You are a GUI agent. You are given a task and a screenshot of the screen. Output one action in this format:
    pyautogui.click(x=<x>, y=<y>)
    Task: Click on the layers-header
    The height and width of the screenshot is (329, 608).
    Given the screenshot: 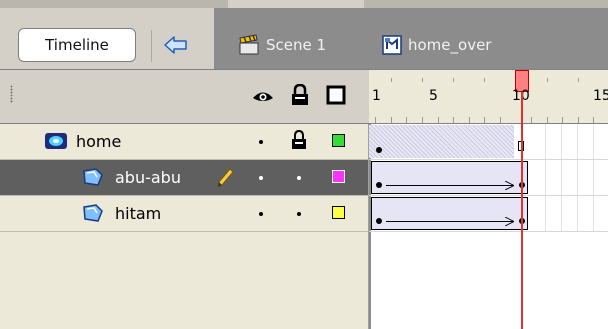 What is the action you would take?
    pyautogui.click(x=184, y=97)
    